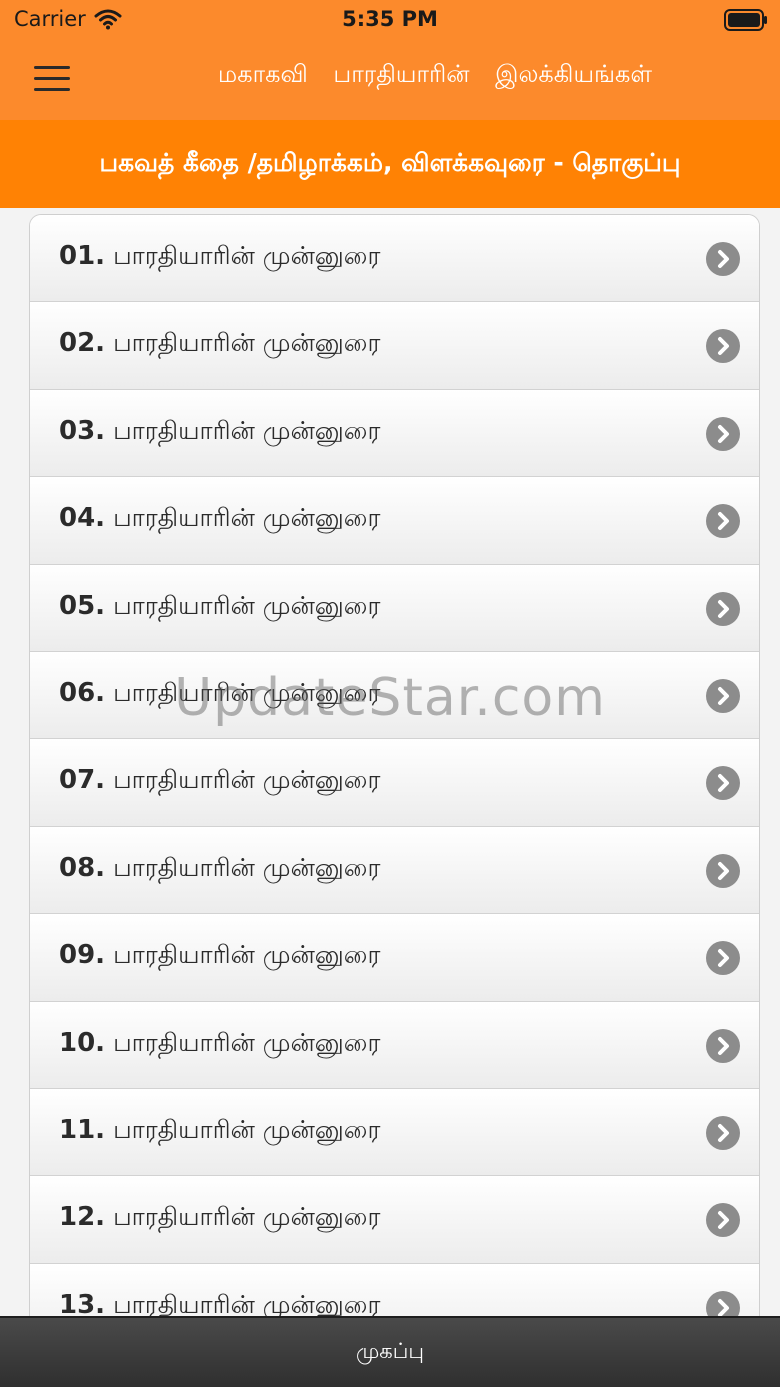 Image resolution: width=780 pixels, height=1387 pixels. I want to click on list-item: 07. பாரதியாரின் முன்னுரை, so click(394, 783).